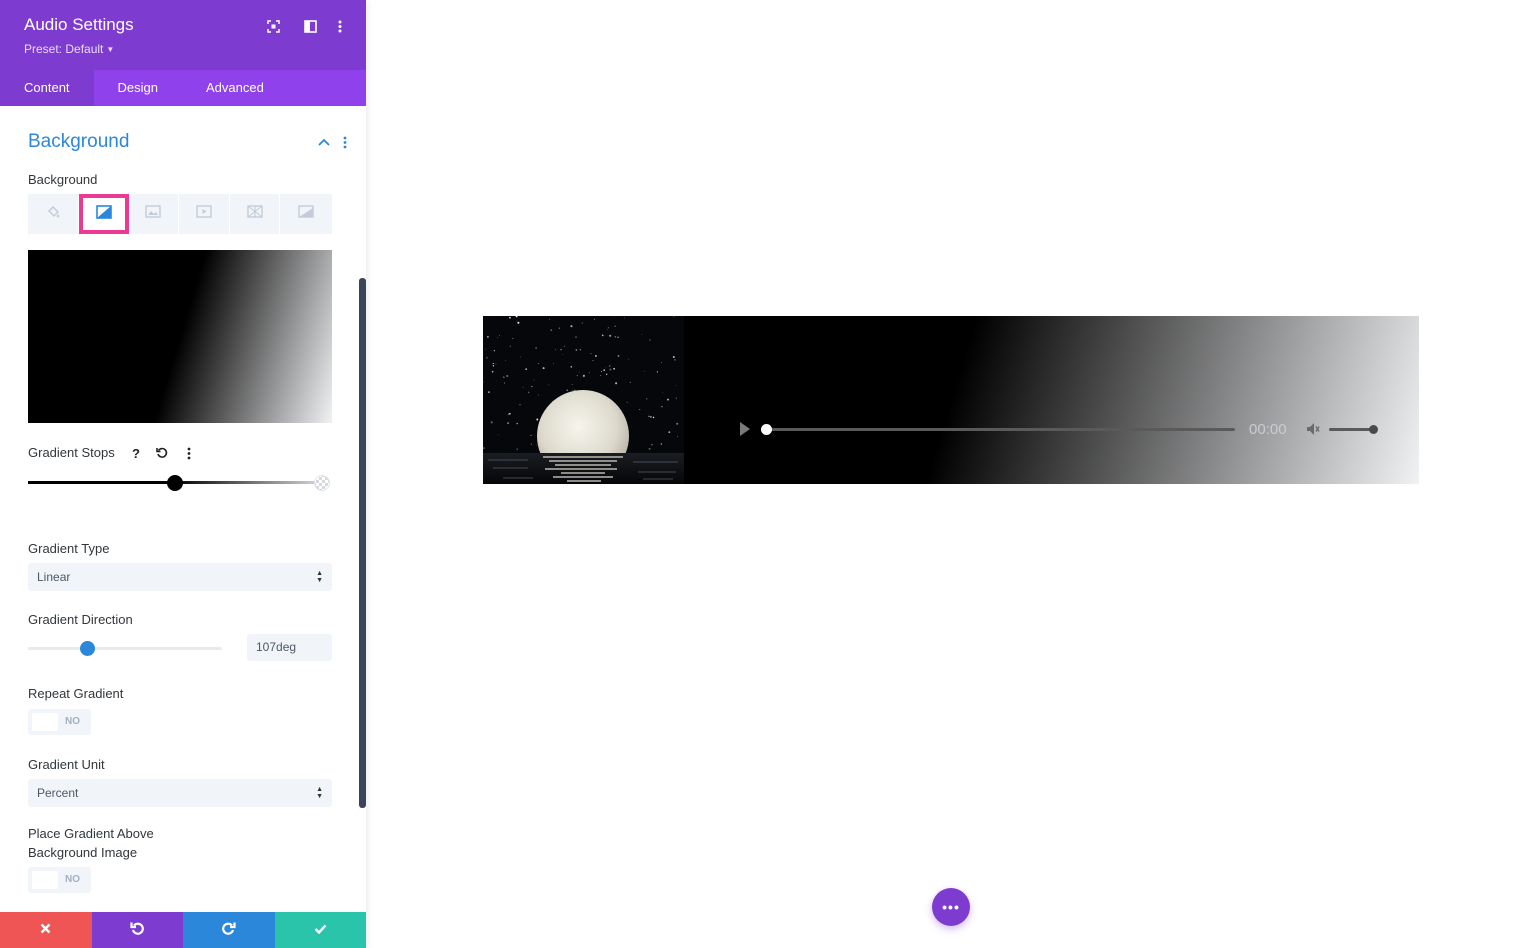 The width and height of the screenshot is (1536, 948). What do you see at coordinates (324, 142) in the screenshot?
I see `chevron-up-icon` at bounding box center [324, 142].